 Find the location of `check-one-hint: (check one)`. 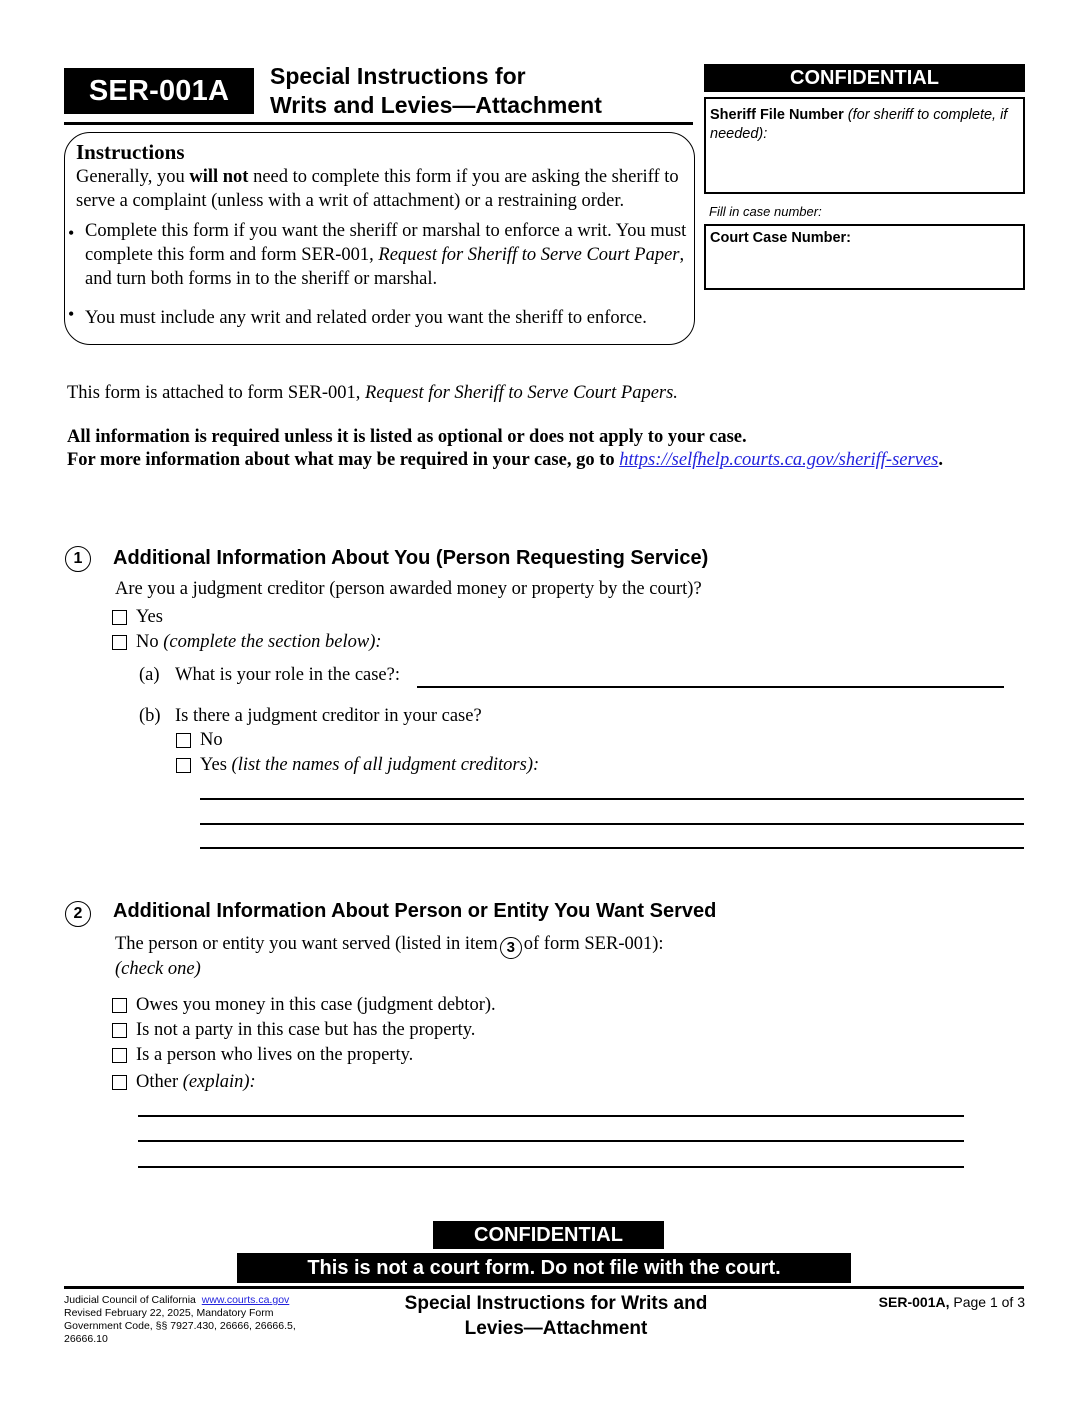

check-one-hint: (check one) is located at coordinates (158, 969).